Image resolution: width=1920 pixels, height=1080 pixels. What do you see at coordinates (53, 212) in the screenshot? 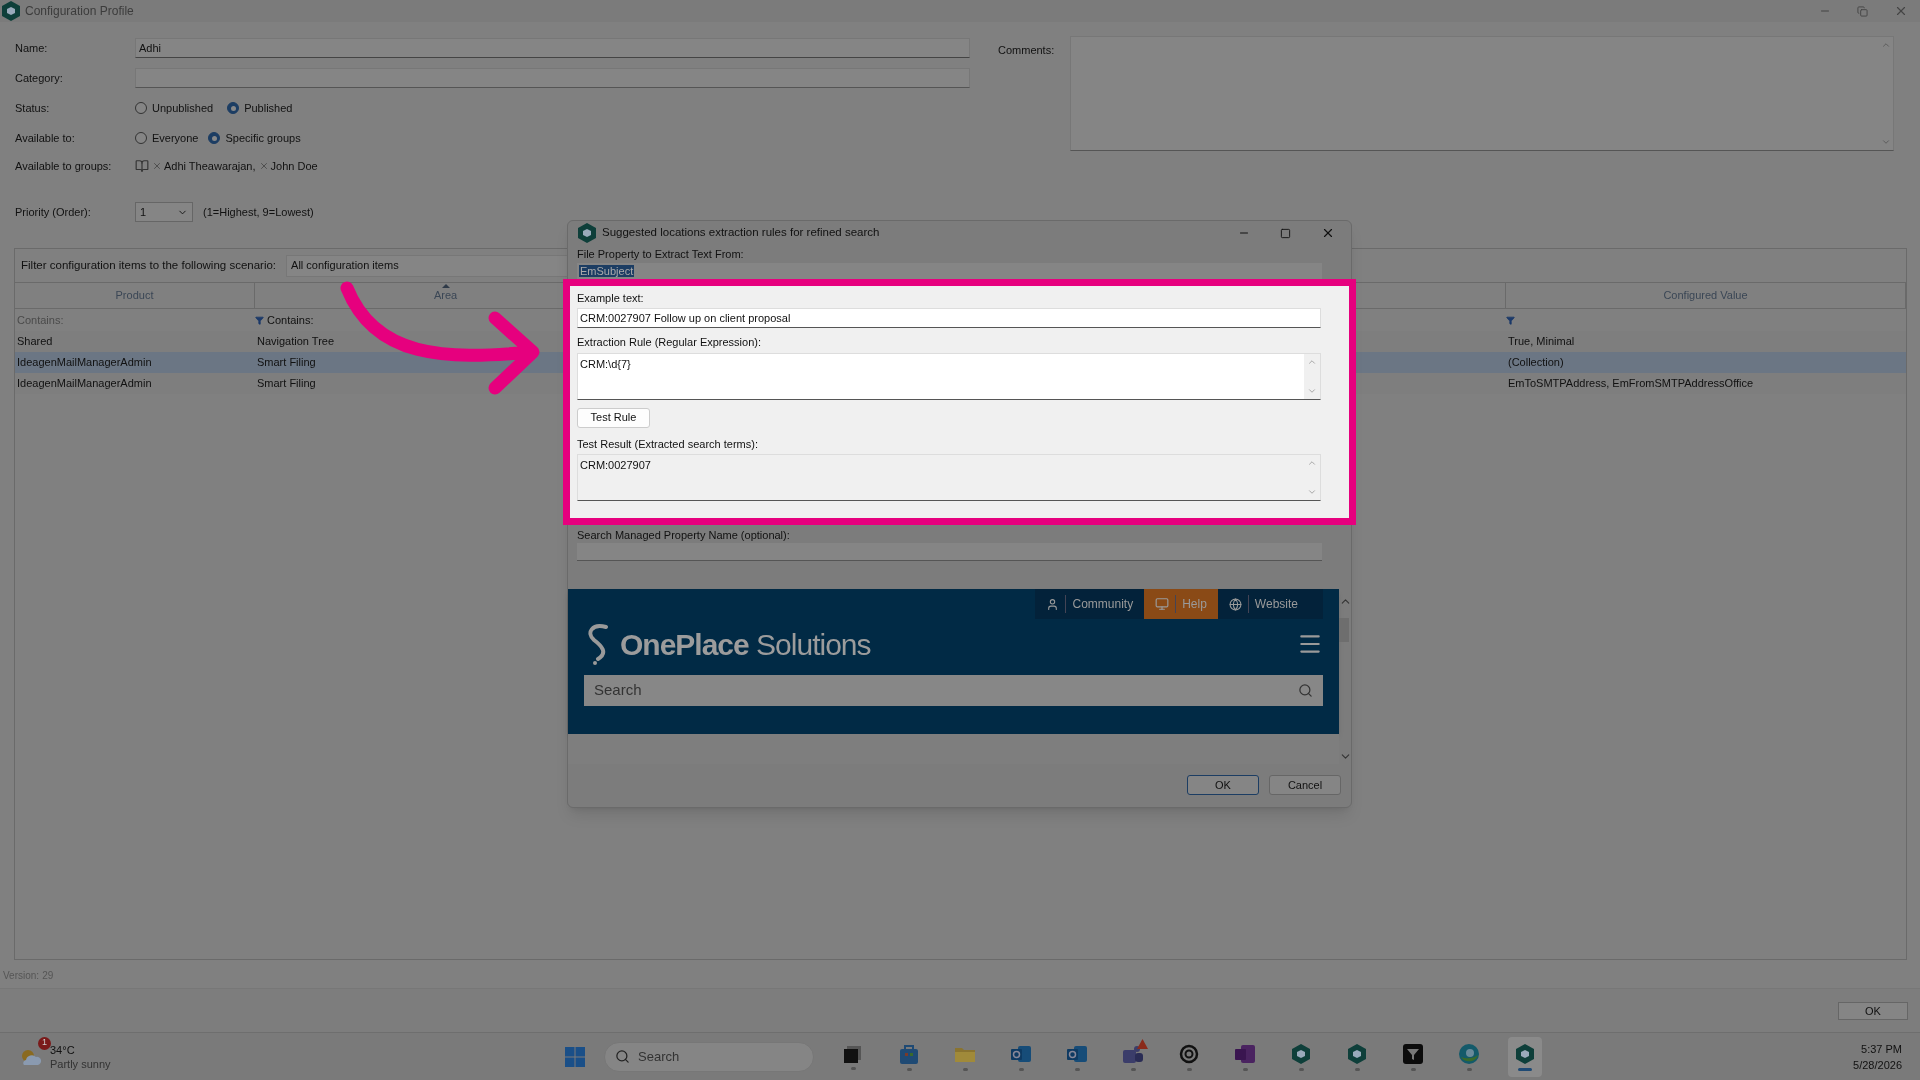
I see `field-label: Priority (Order):` at bounding box center [53, 212].